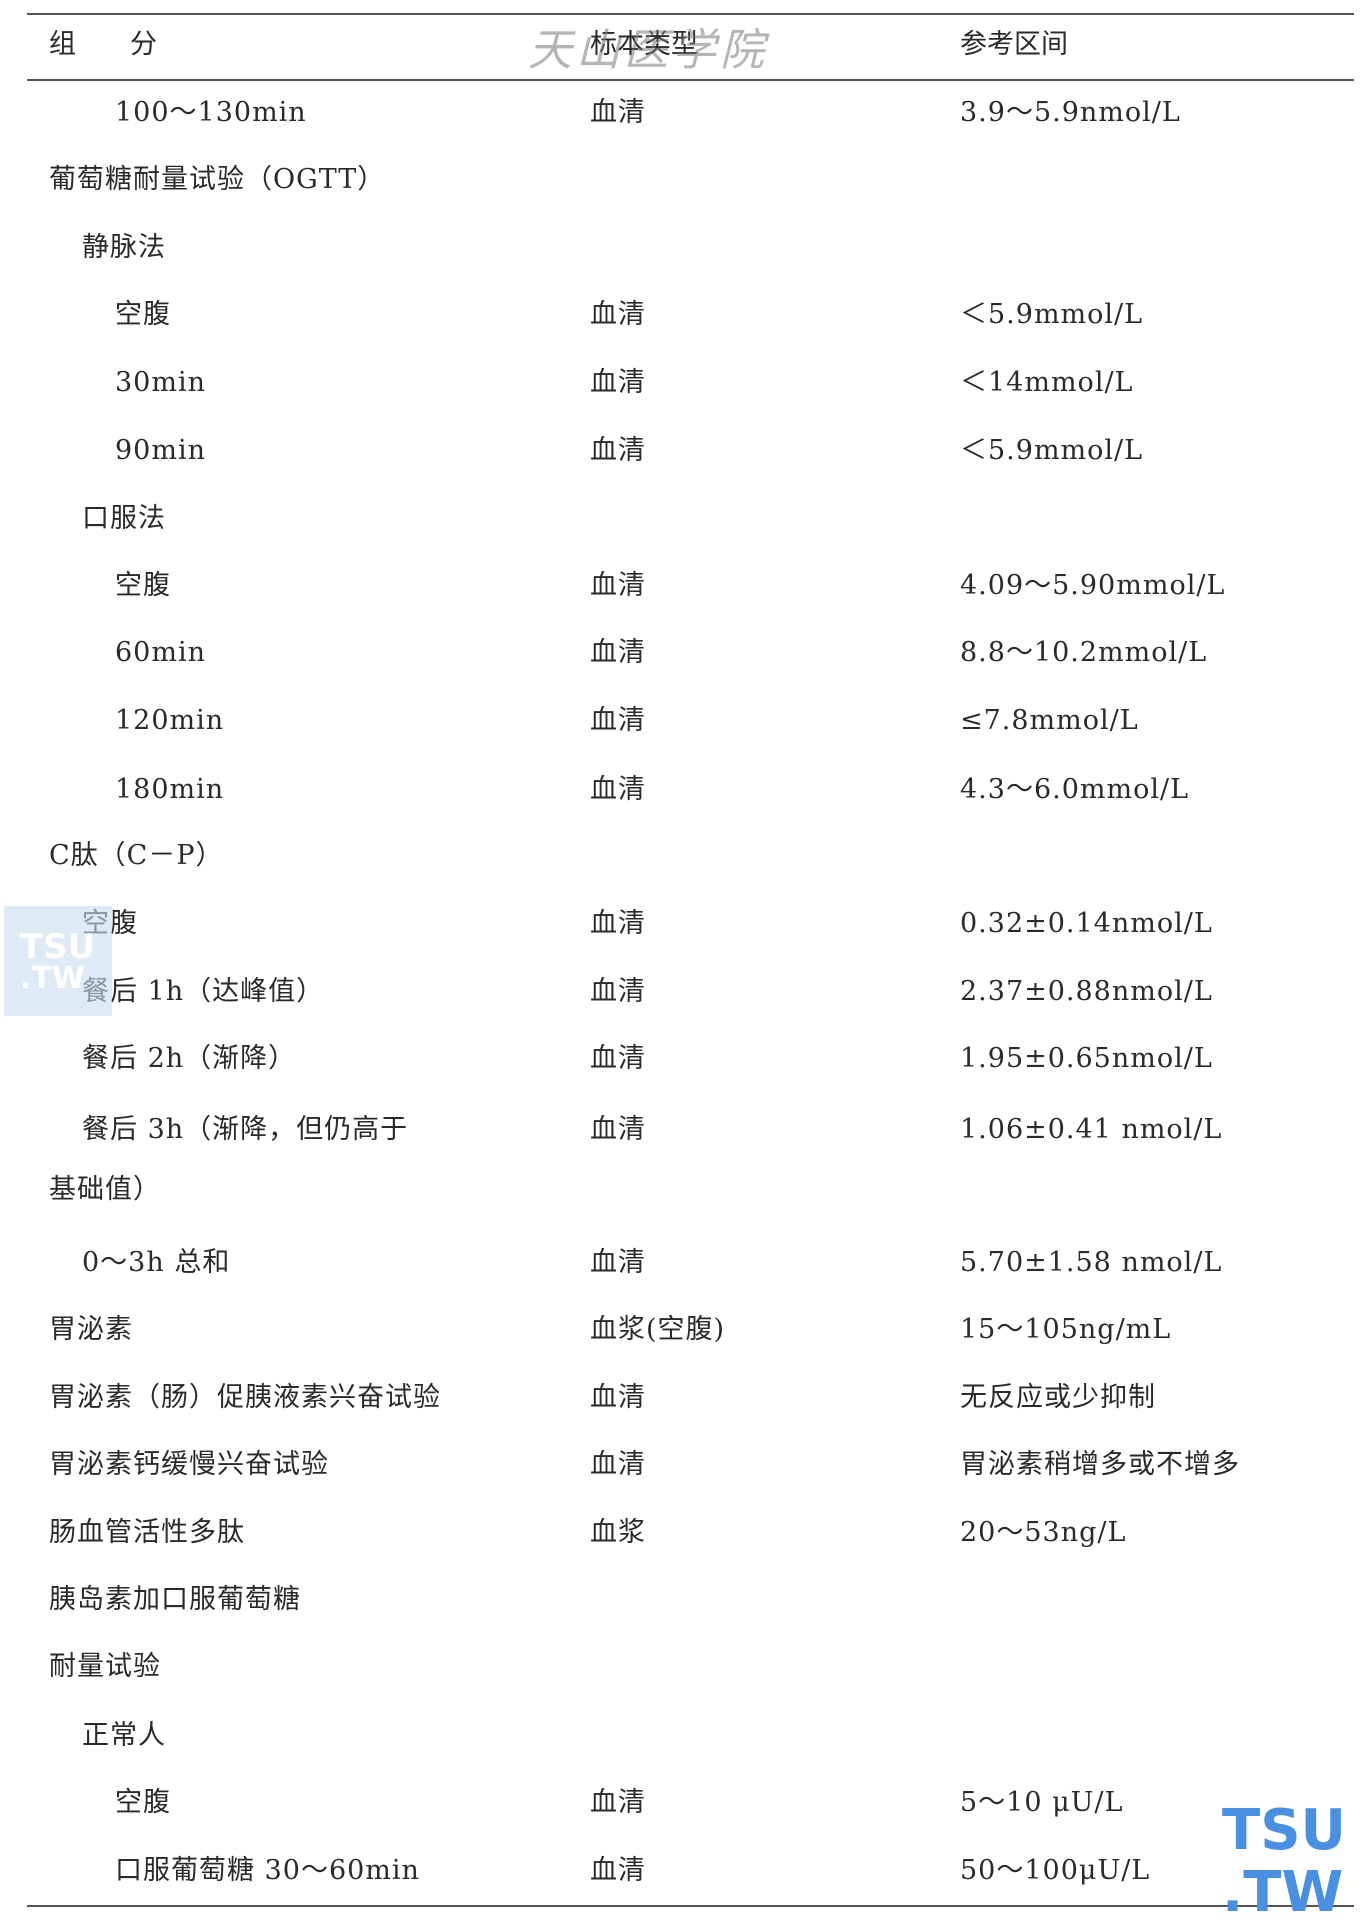 This screenshot has width=1361, height=1925. Describe the element at coordinates (1086, 1058) in the screenshot. I see `row-range: 1.95±0.65nmol/L` at that location.